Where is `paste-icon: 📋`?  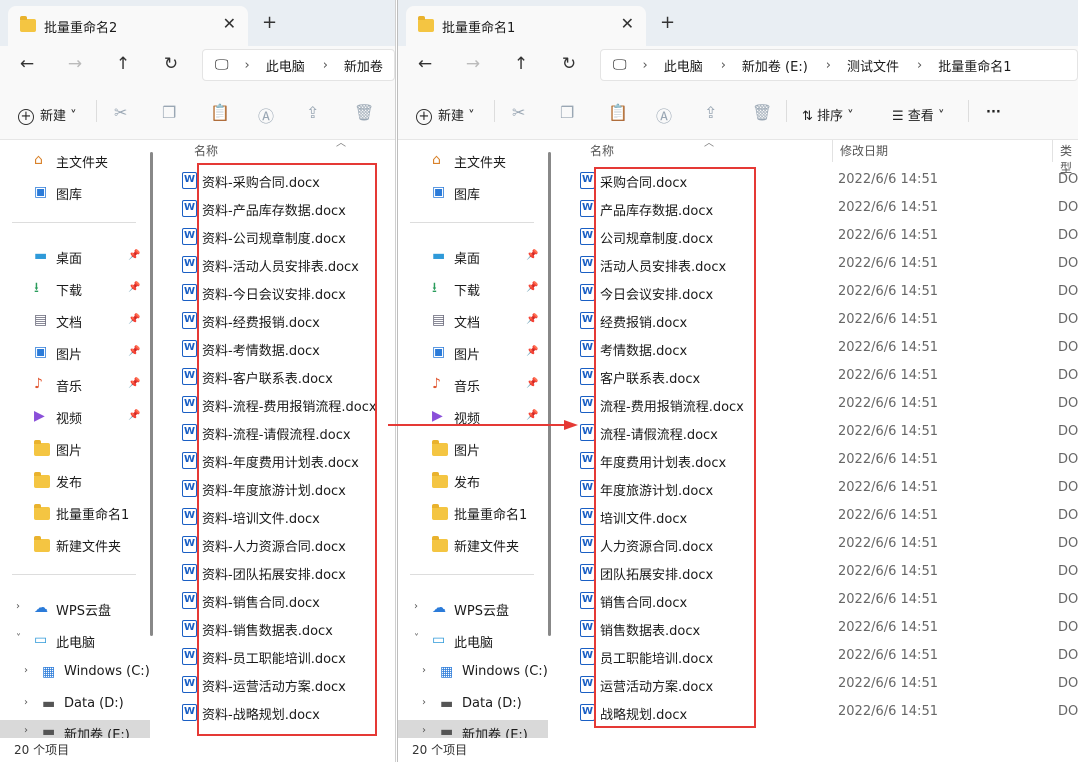
paste-icon: 📋 is located at coordinates (220, 112).